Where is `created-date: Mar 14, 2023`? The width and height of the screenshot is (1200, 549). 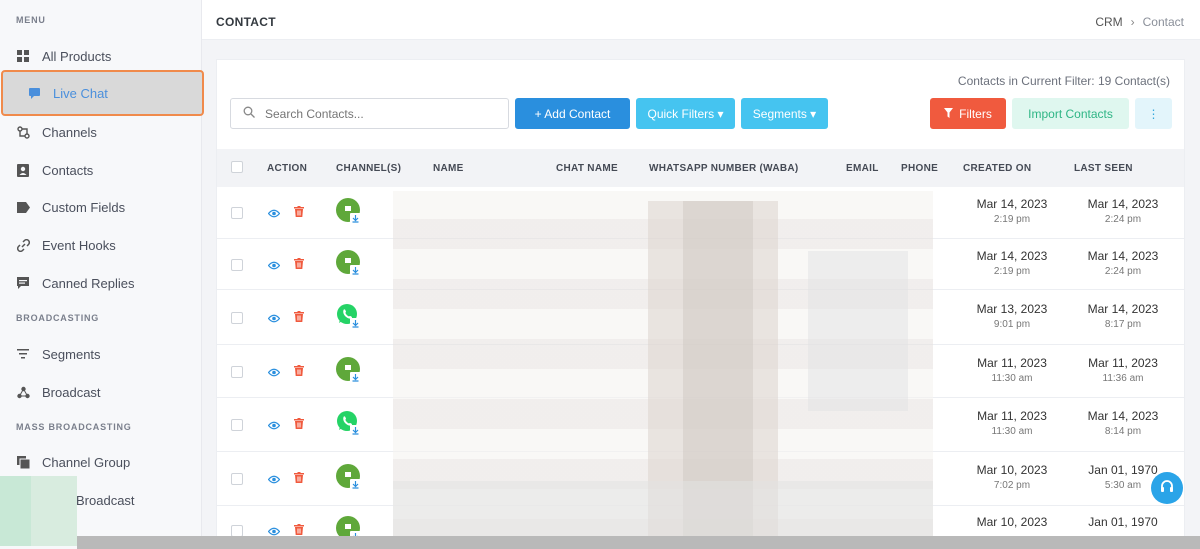 created-date: Mar 14, 2023 is located at coordinates (1012, 255).